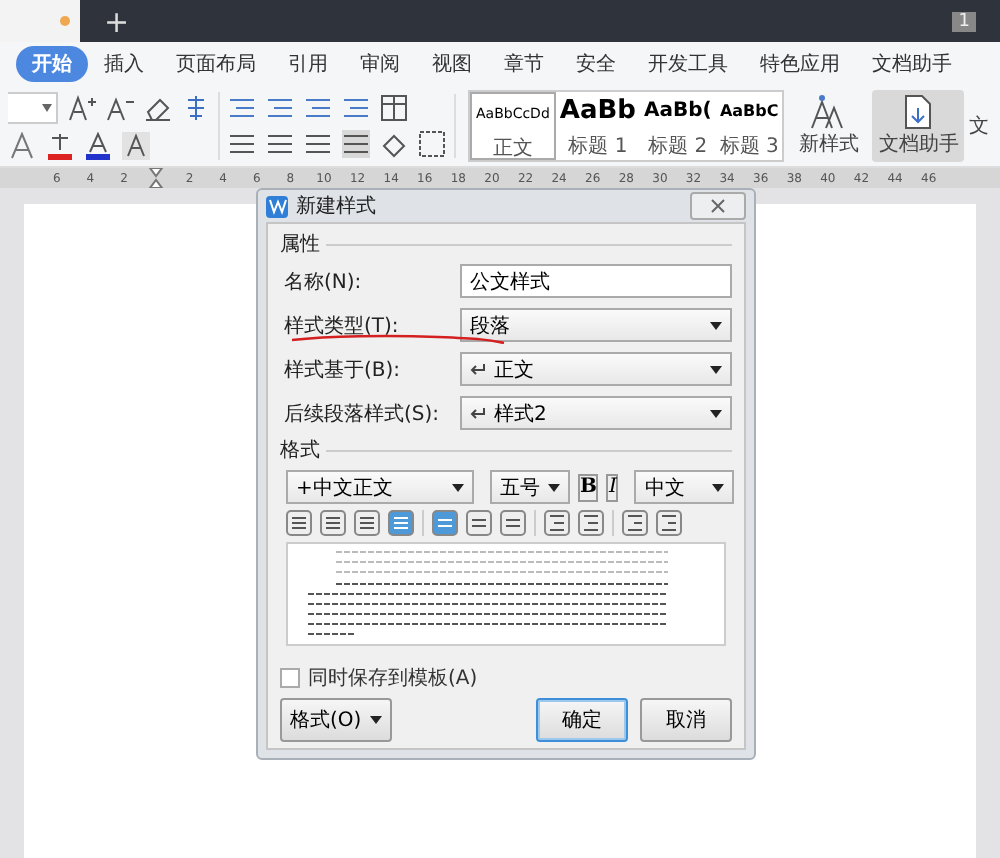 The height and width of the screenshot is (858, 1000). Describe the element at coordinates (300, 450) in the screenshot. I see `section-heading: 格式` at that location.